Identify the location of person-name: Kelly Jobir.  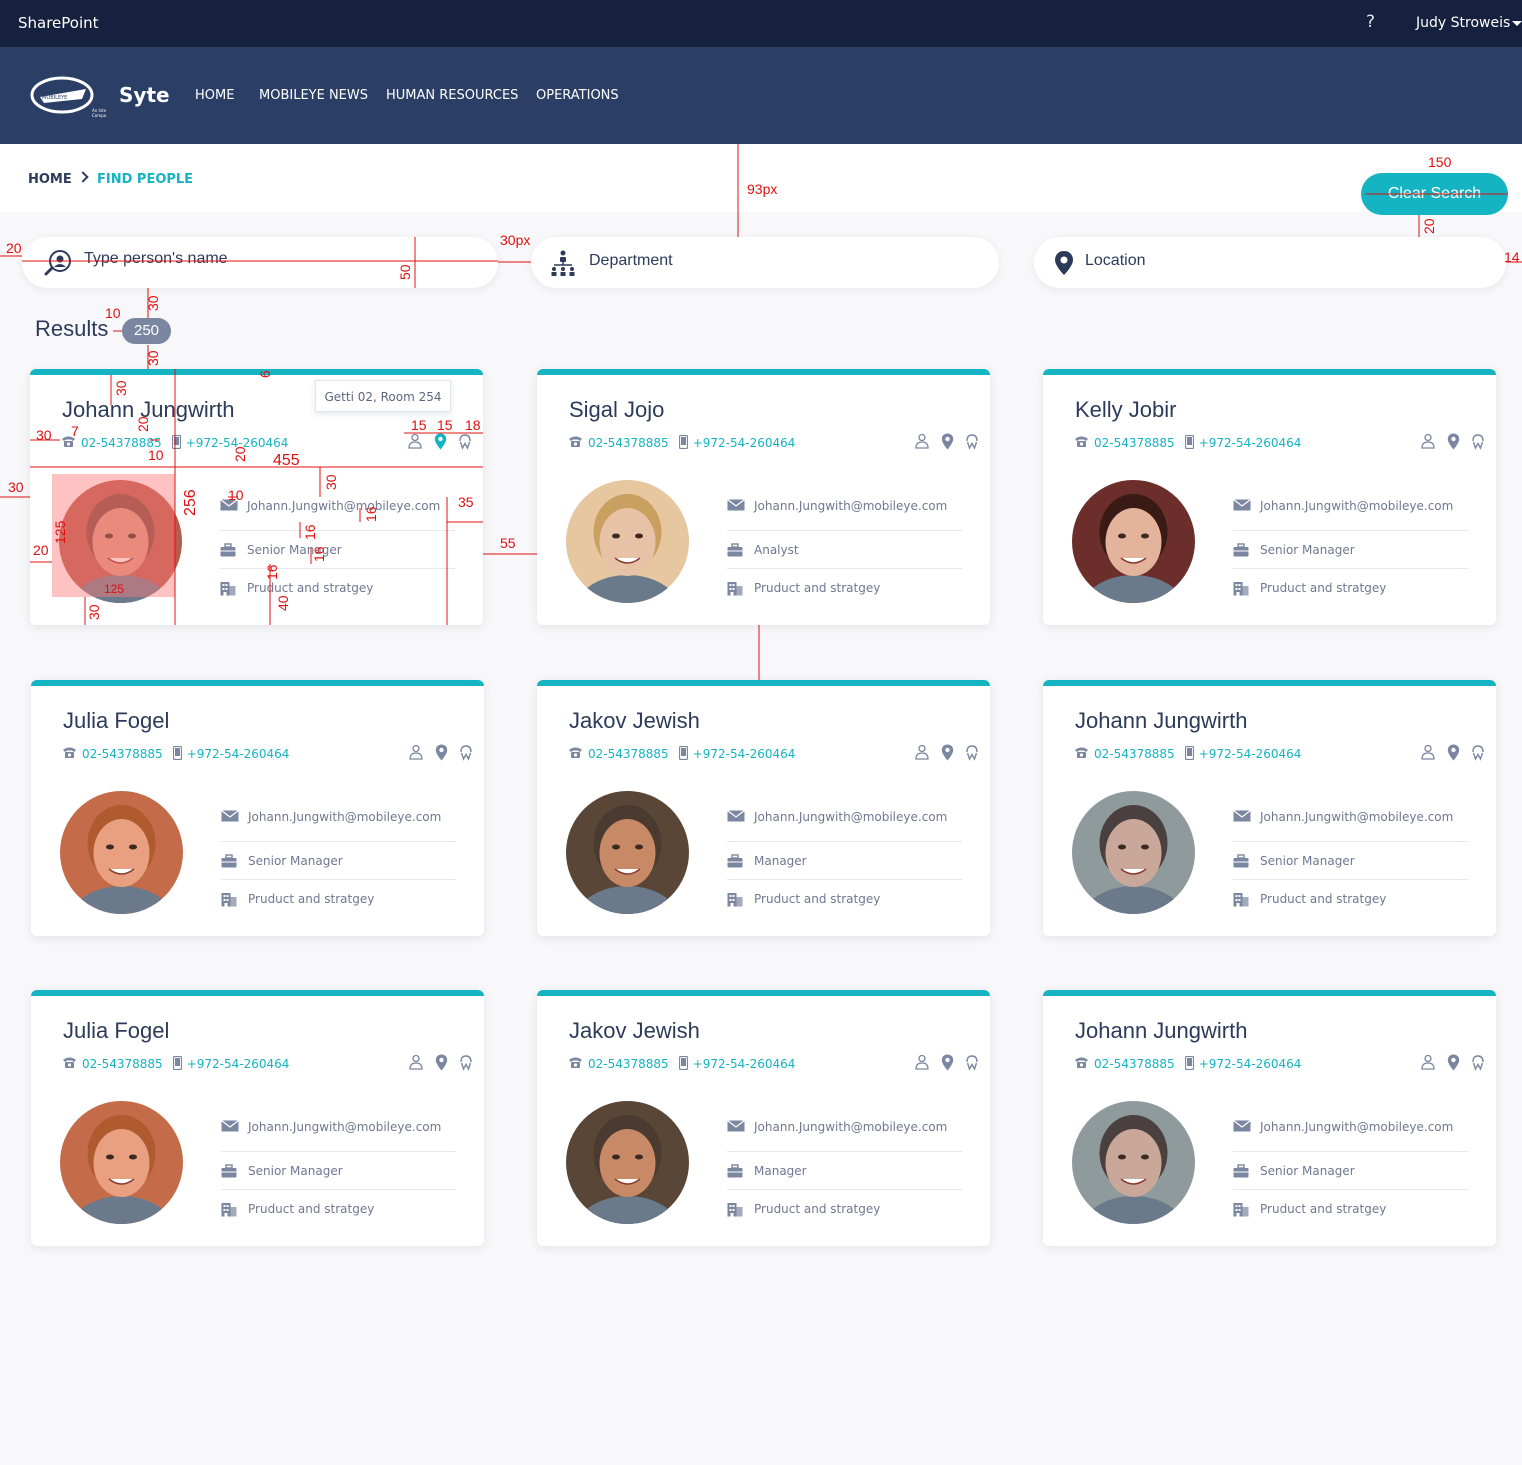
(1125, 410).